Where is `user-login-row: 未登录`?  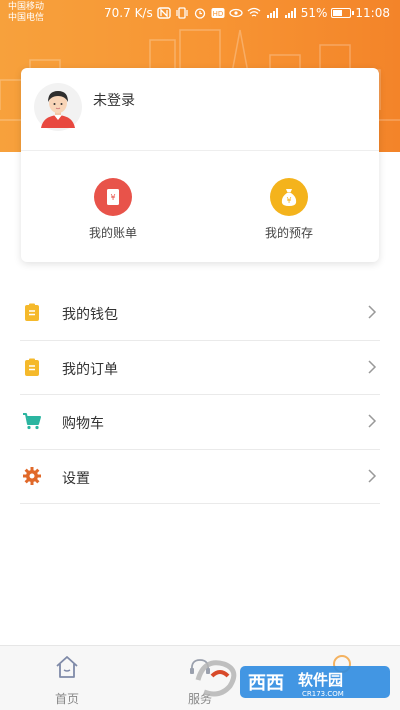 user-login-row: 未登录 is located at coordinates (200, 109).